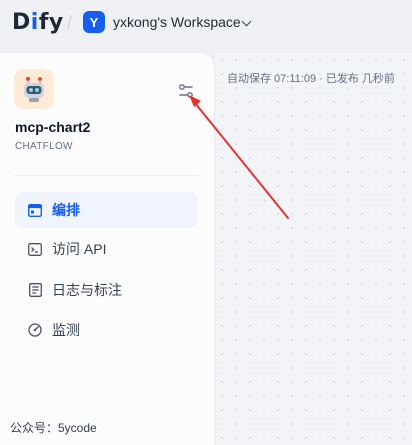  I want to click on gauge-icon, so click(35, 330).